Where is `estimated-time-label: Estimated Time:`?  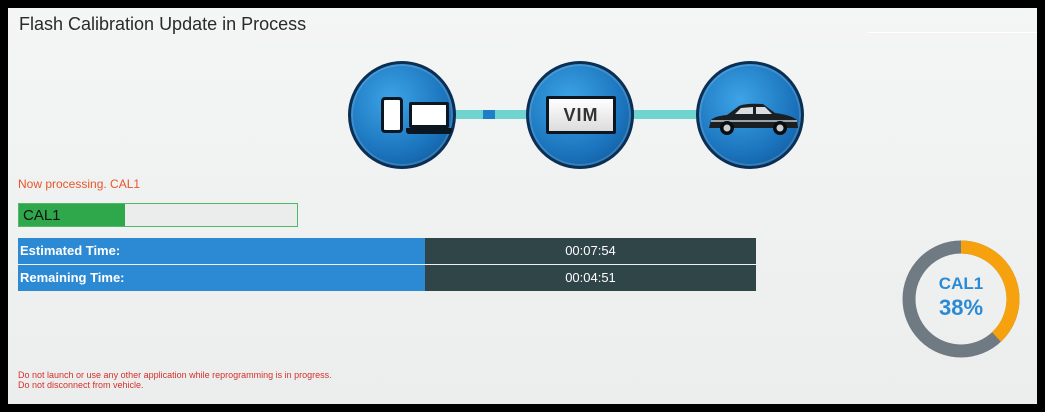 estimated-time-label: Estimated Time: is located at coordinates (221, 251).